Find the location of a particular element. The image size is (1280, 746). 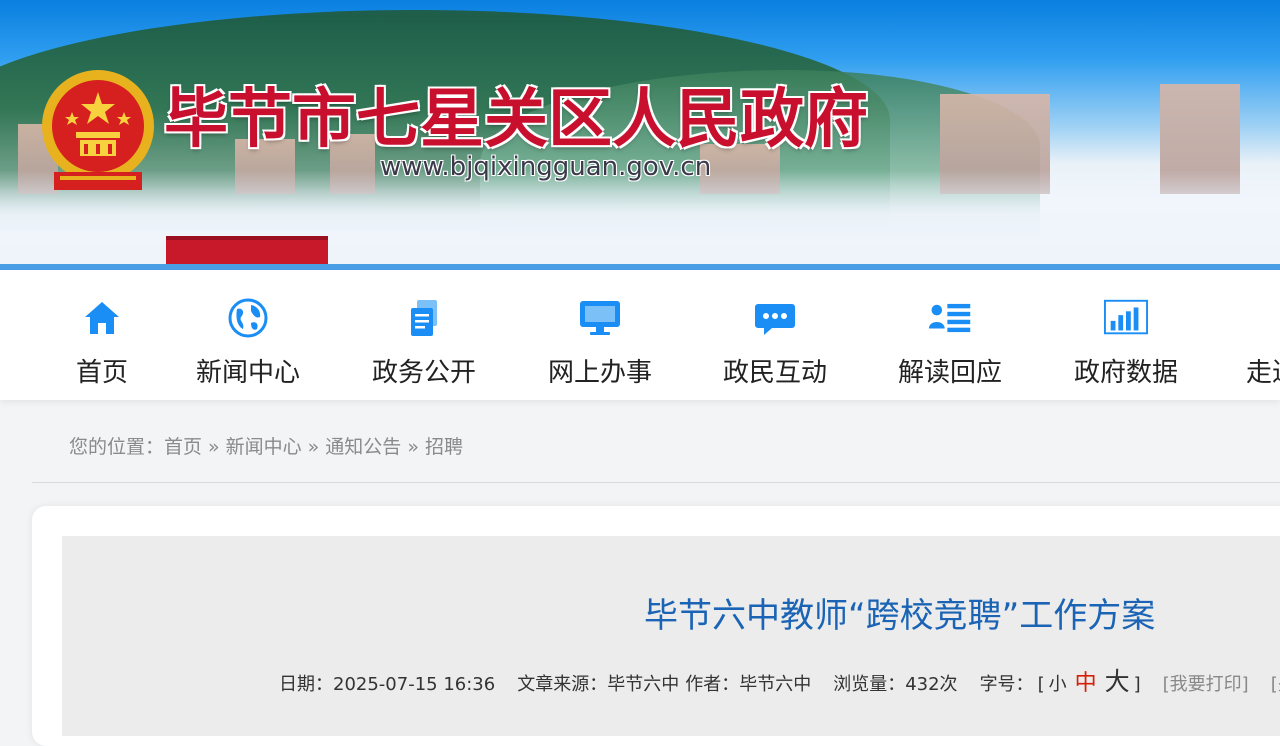

nav-label: 走进 is located at coordinates (1263, 373).